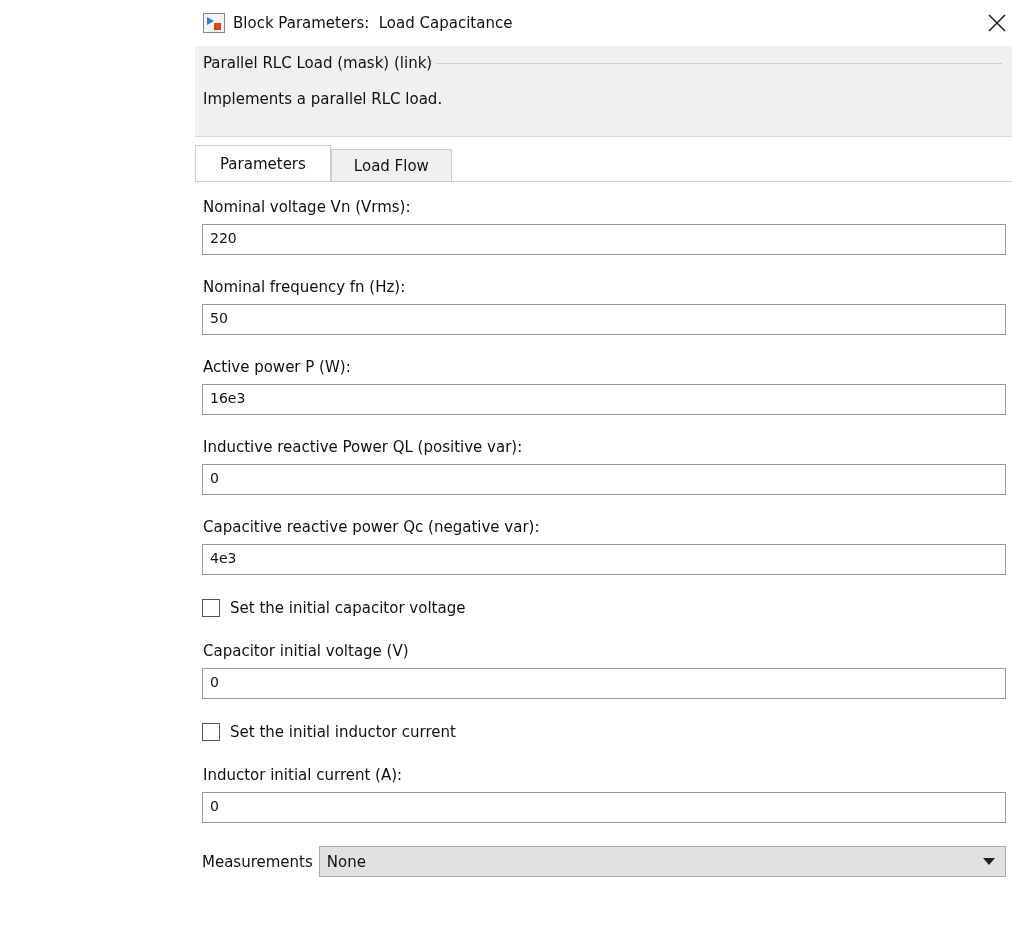 The image size is (1012, 932). I want to click on input-field: 50, so click(604, 319).